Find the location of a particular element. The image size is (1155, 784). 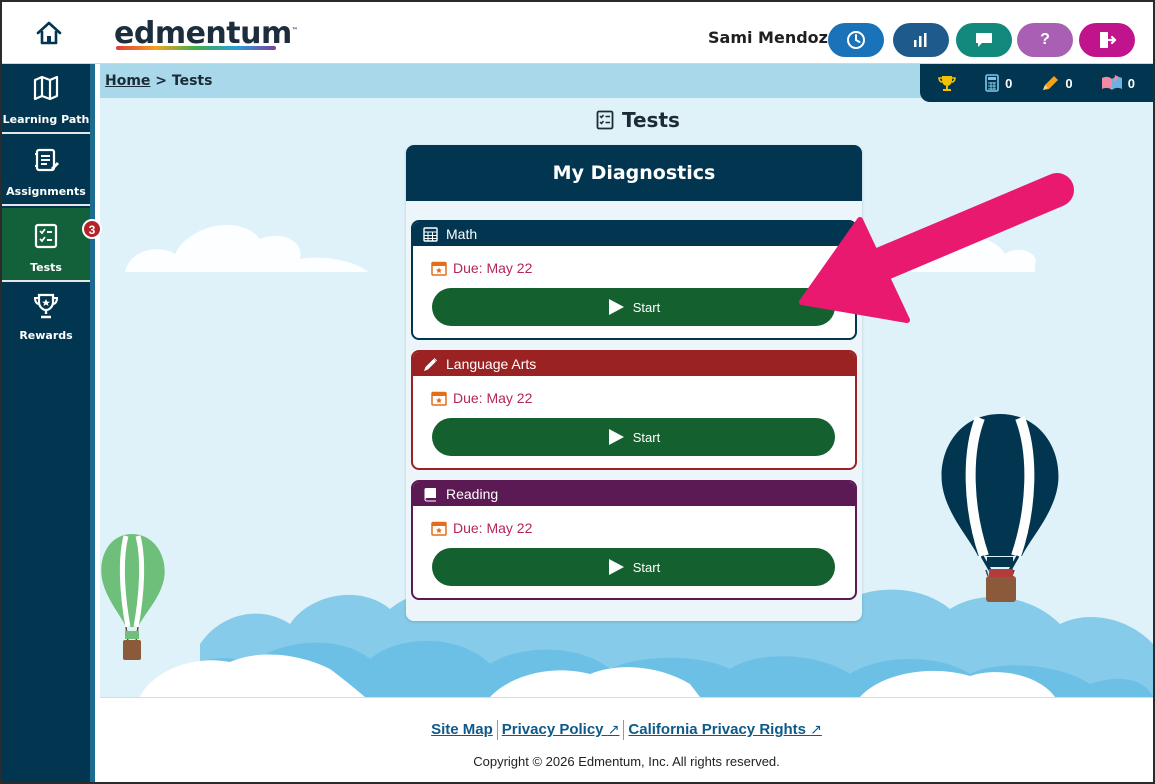

diagnostic-card-language-arts: Language Arts Due: May 22 Start is located at coordinates (634, 410).